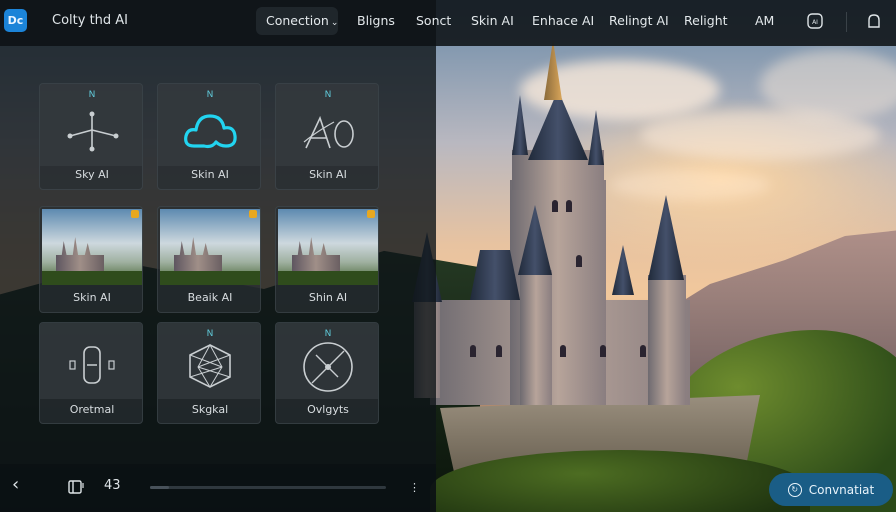 The image size is (896, 512). What do you see at coordinates (414, 487) in the screenshot?
I see `more-icon: ⋮` at bounding box center [414, 487].